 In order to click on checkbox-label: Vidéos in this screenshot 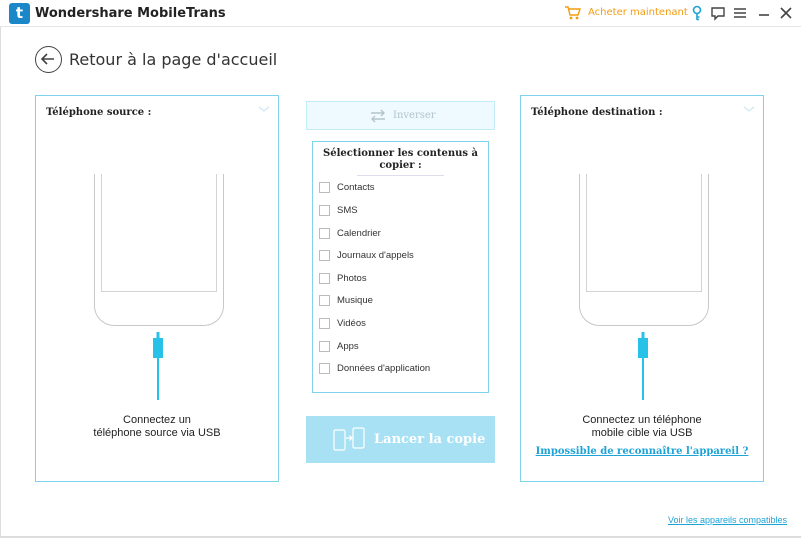, I will do `click(351, 323)`.